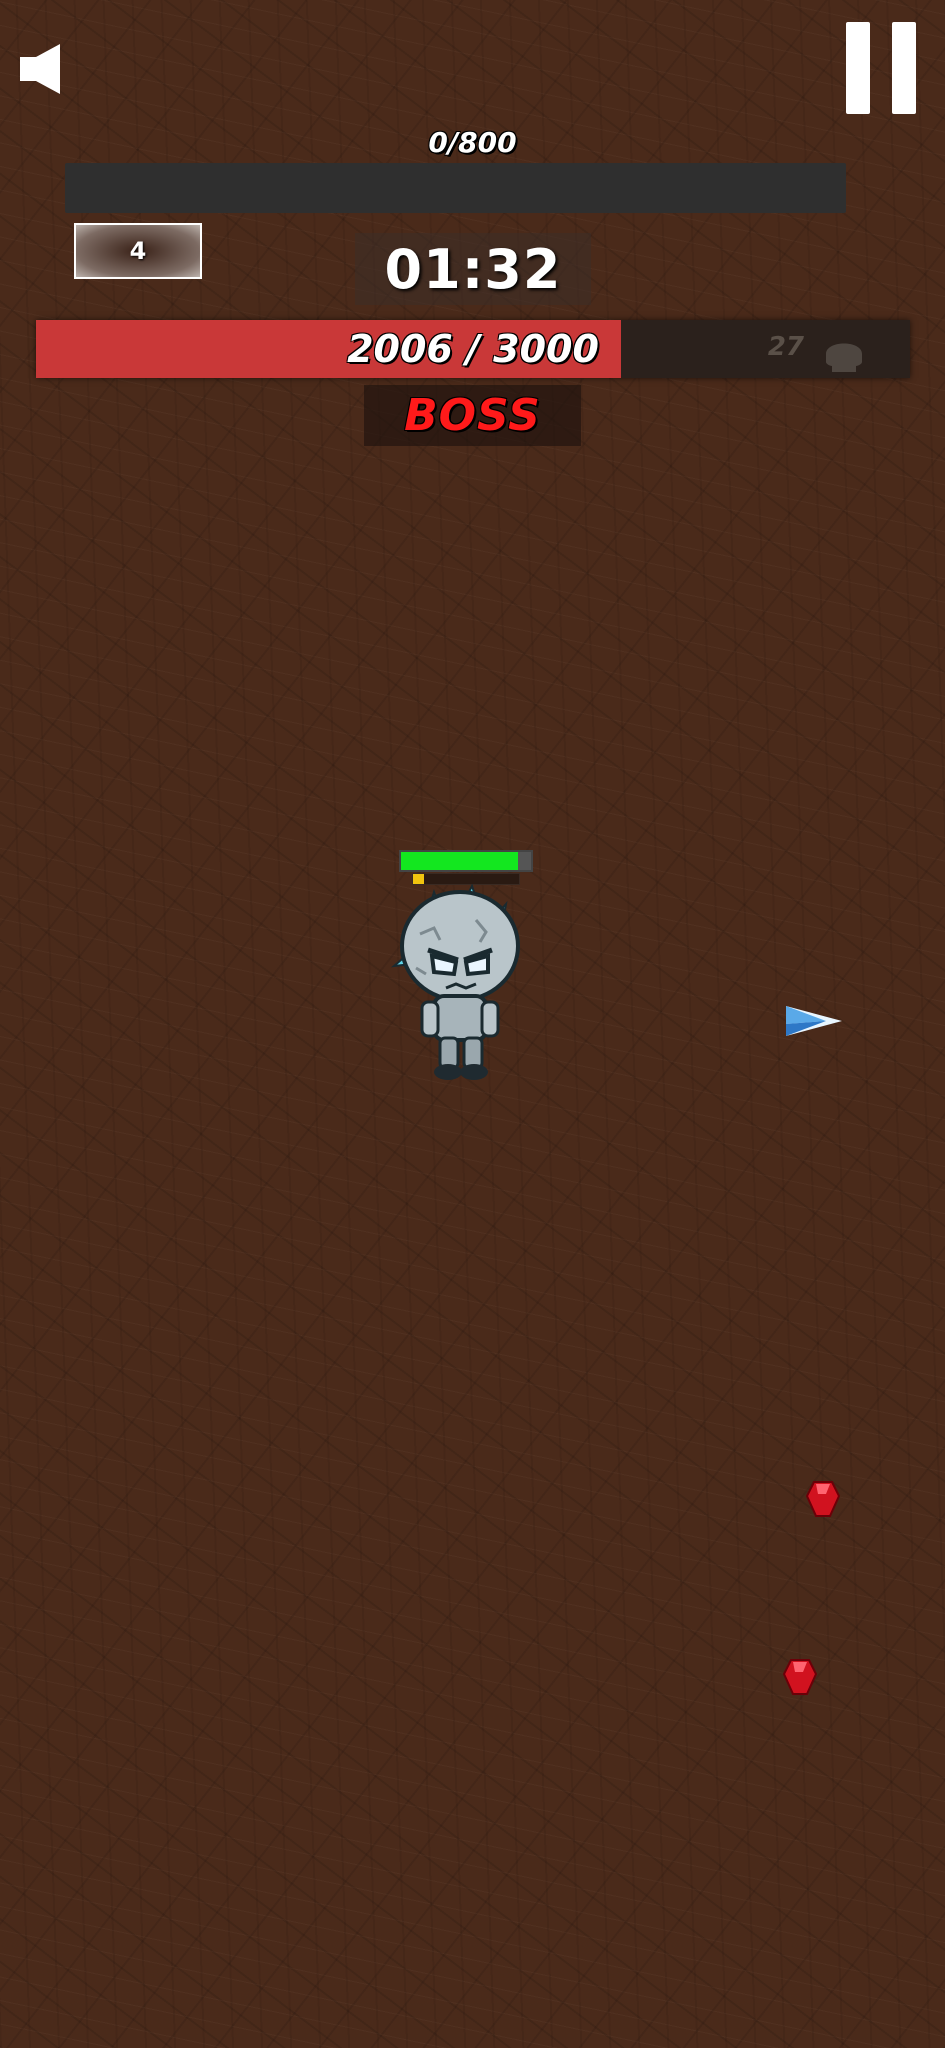 The height and width of the screenshot is (2048, 945). Describe the element at coordinates (455, 982) in the screenshot. I see `player-character` at that location.